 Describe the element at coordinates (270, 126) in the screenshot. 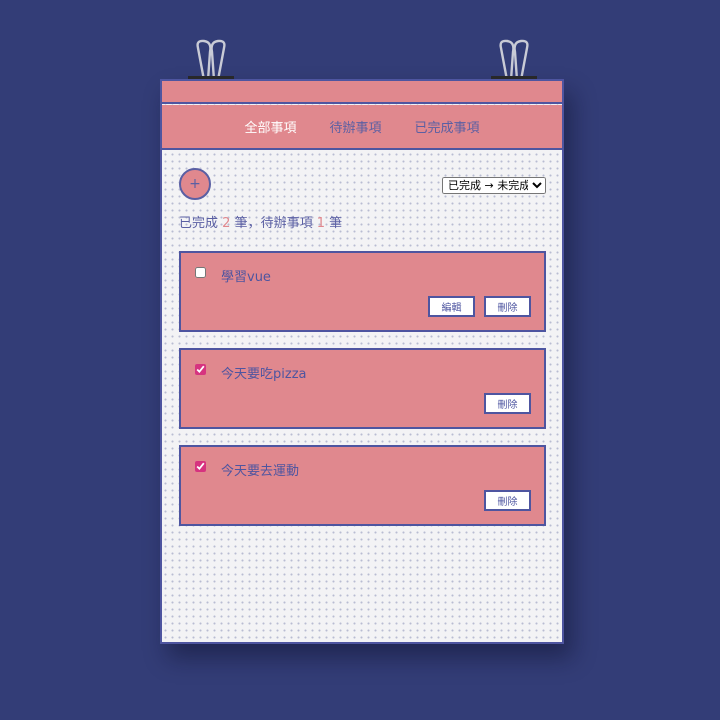

I see `tab-all: 全部事項` at that location.